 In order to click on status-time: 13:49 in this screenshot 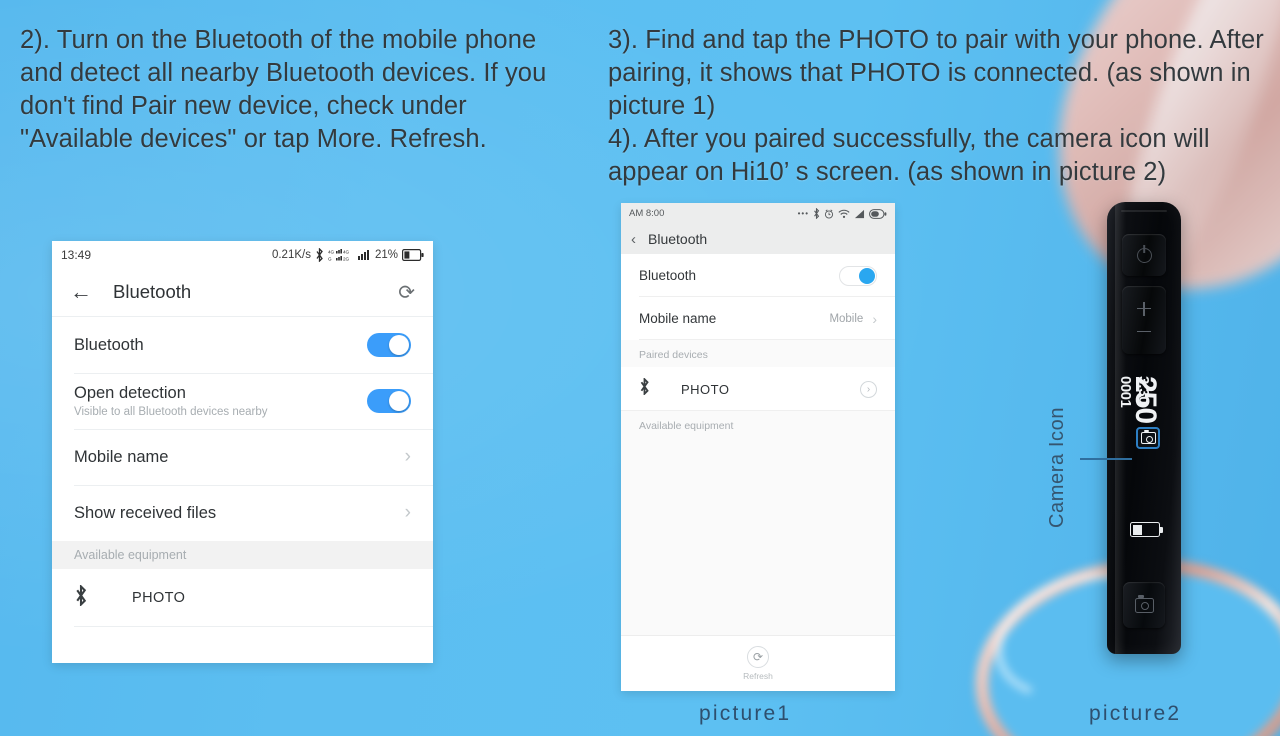, I will do `click(76, 254)`.